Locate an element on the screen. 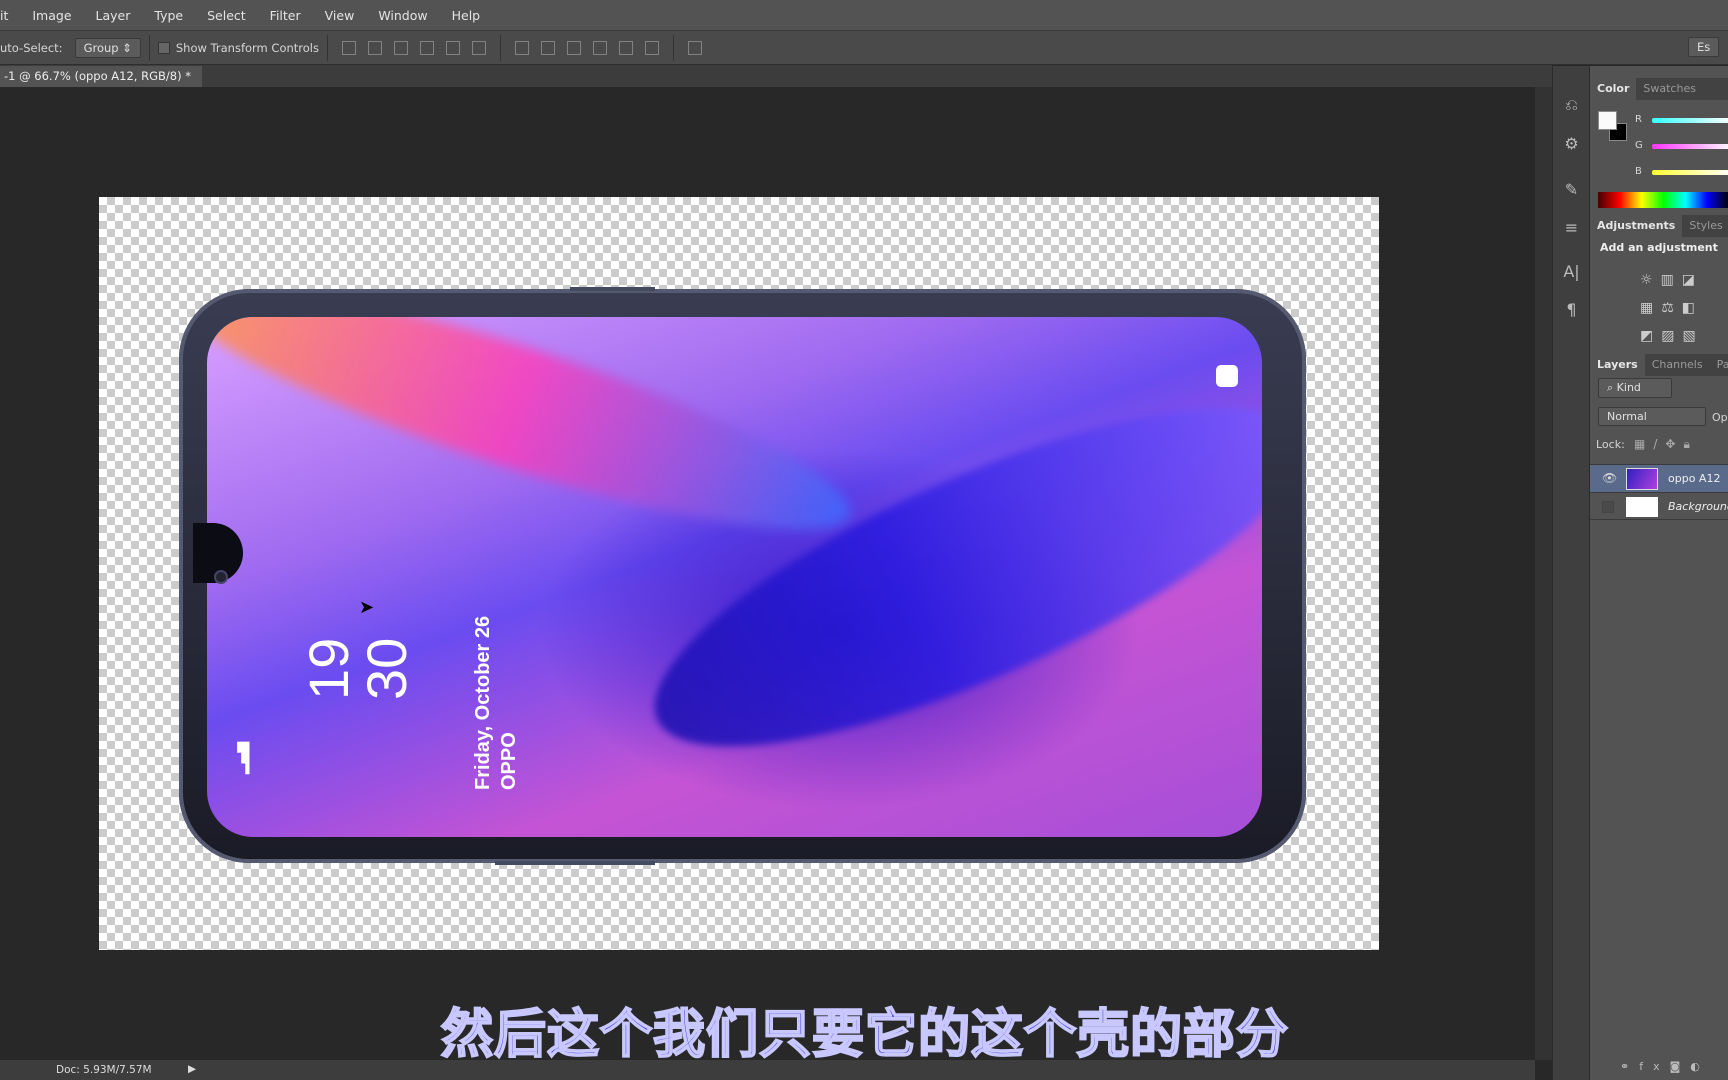 This screenshot has height=1080, width=1728. lock-brush-icon: / is located at coordinates (1659, 444).